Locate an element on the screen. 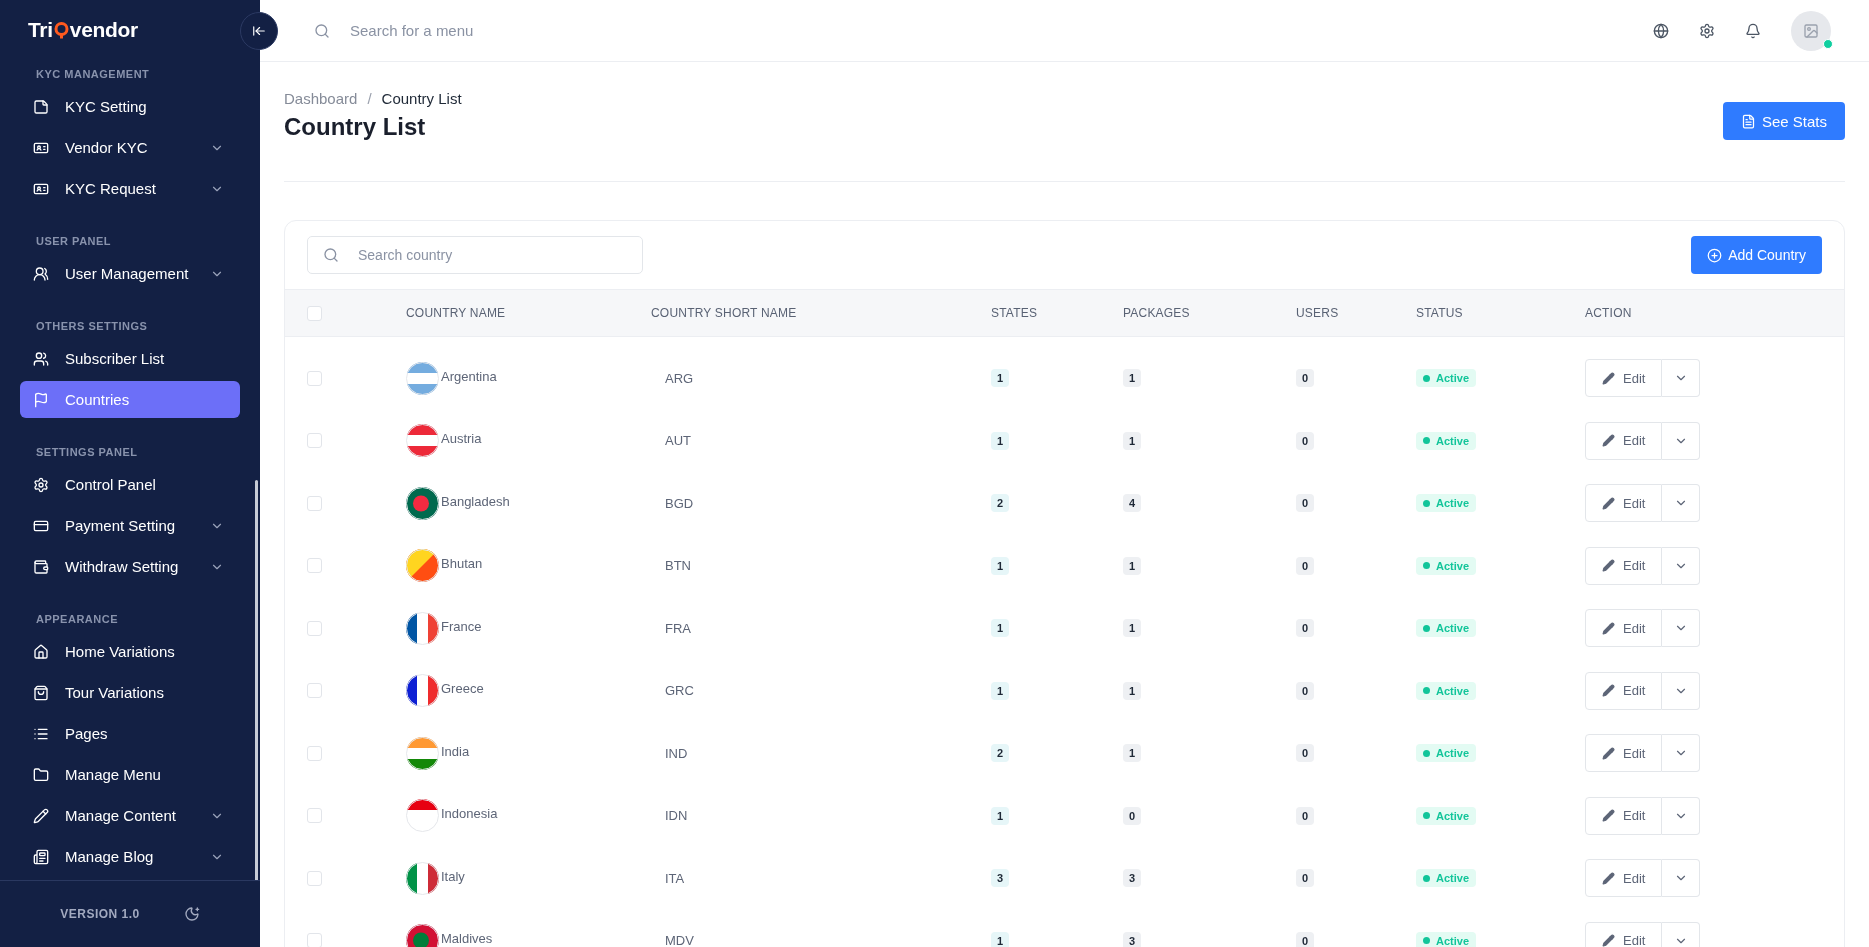 The image size is (1869, 947). collapse-sidebar-button is located at coordinates (259, 31).